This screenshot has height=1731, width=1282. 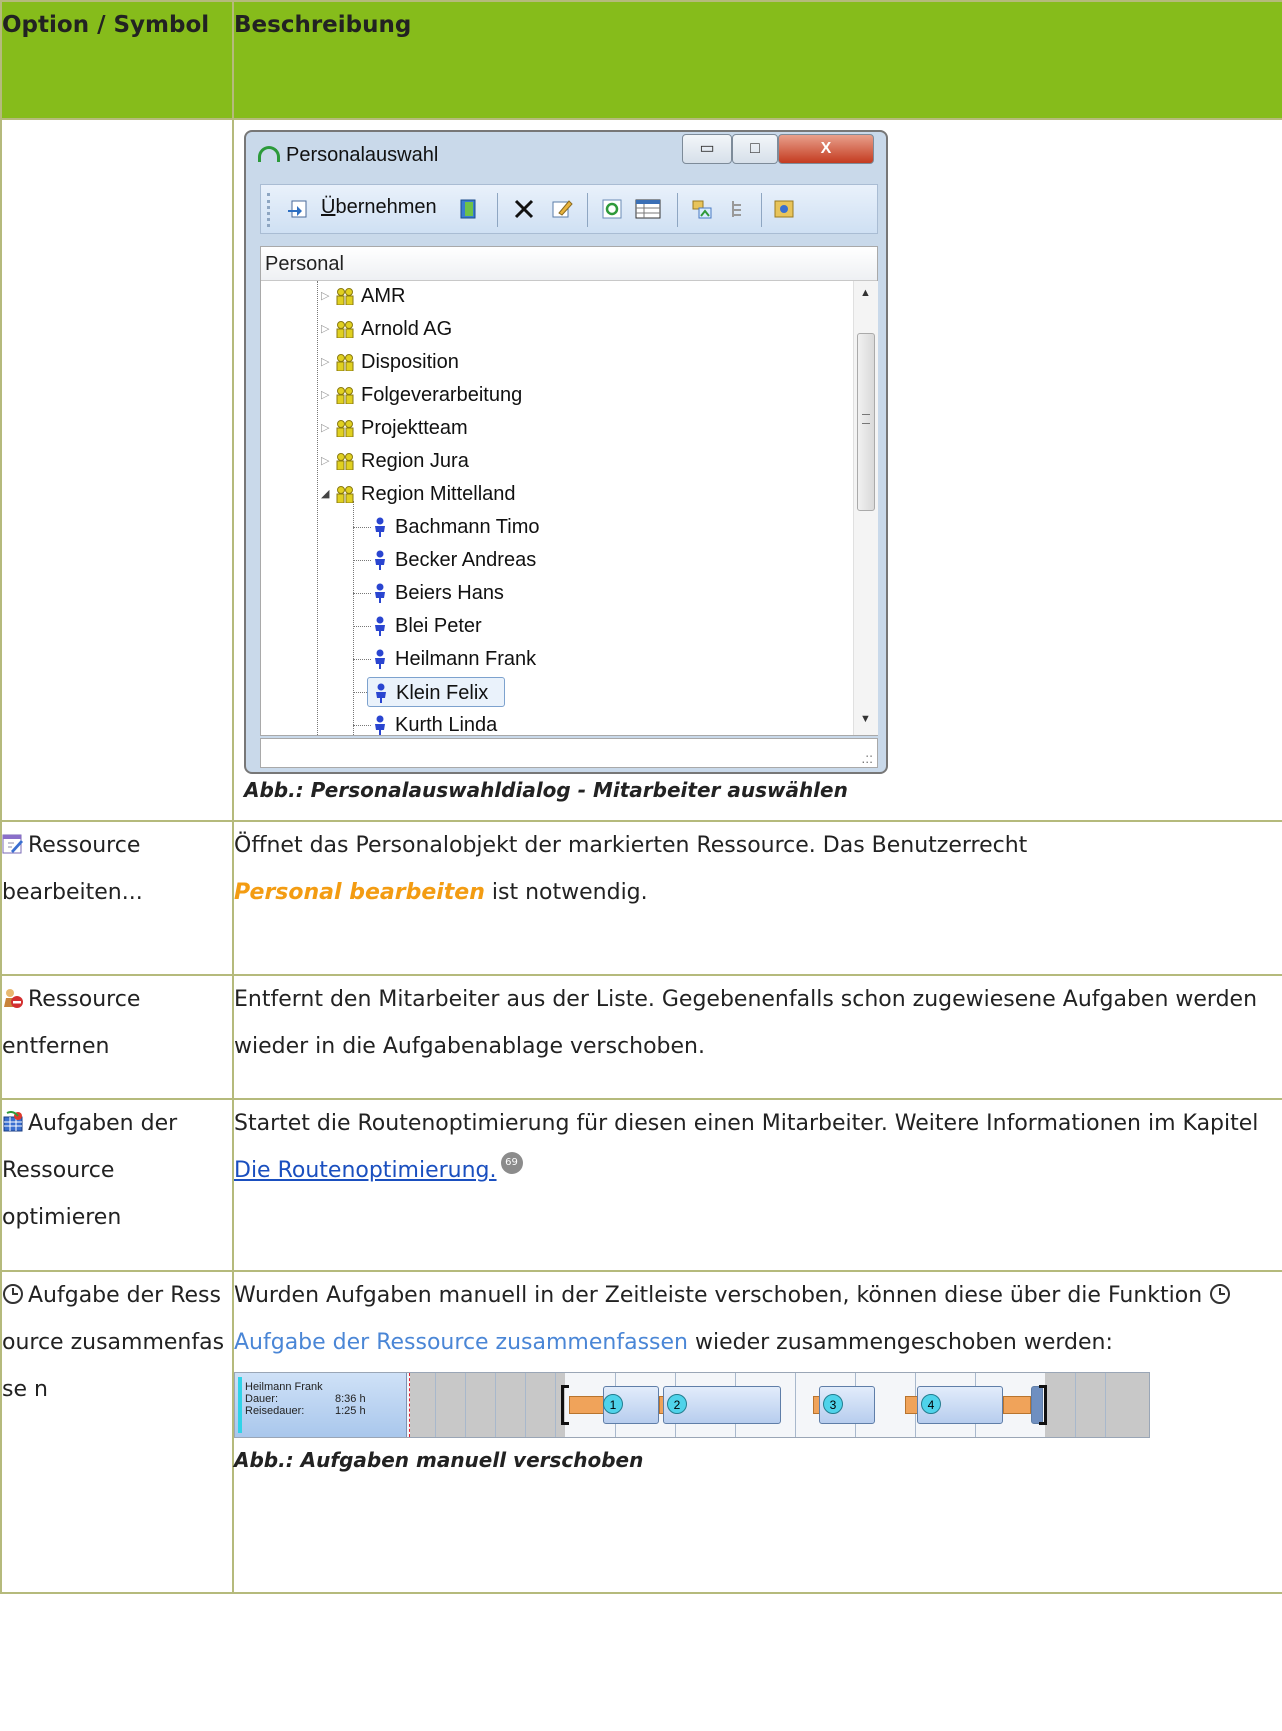 I want to click on tree-group-projektteam: ▷ Projektteam, so click(x=394, y=428).